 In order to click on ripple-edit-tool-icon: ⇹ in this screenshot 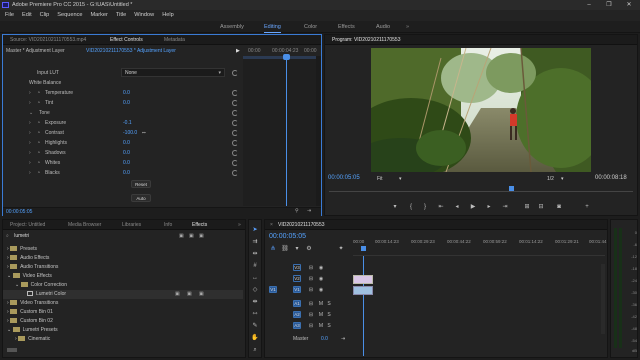, I will do `click(255, 254)`.